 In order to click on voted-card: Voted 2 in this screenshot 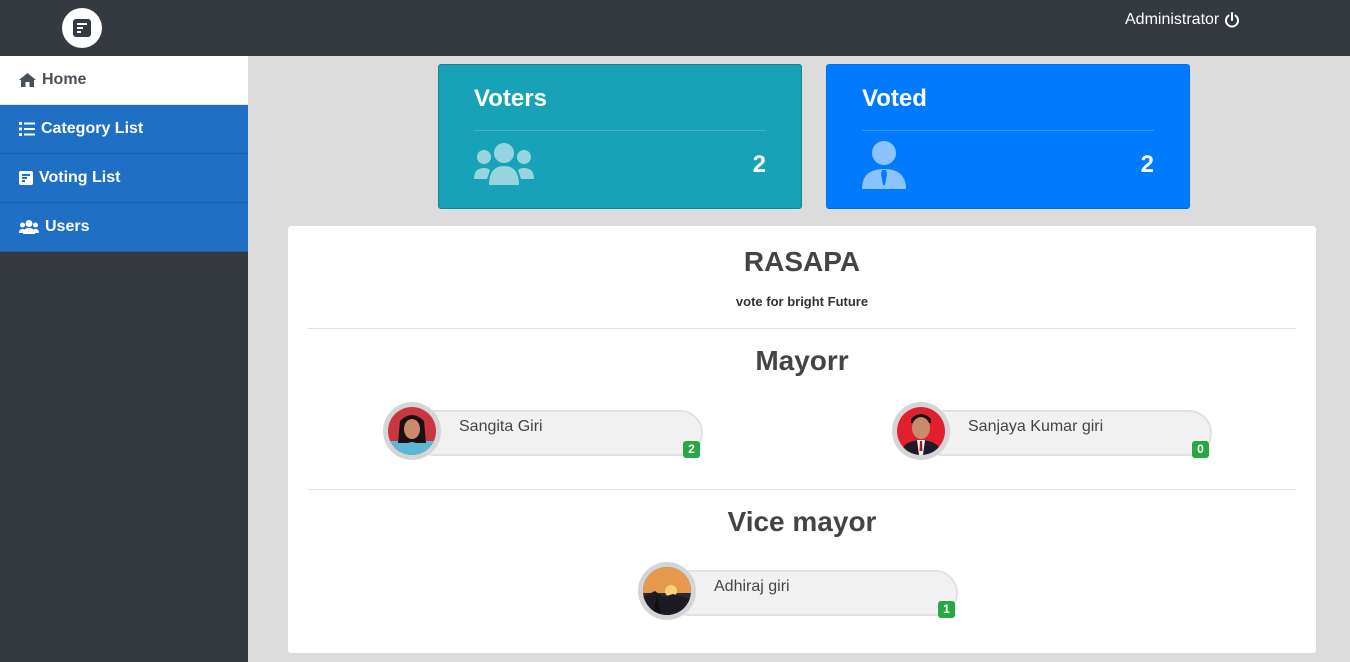, I will do `click(1008, 136)`.